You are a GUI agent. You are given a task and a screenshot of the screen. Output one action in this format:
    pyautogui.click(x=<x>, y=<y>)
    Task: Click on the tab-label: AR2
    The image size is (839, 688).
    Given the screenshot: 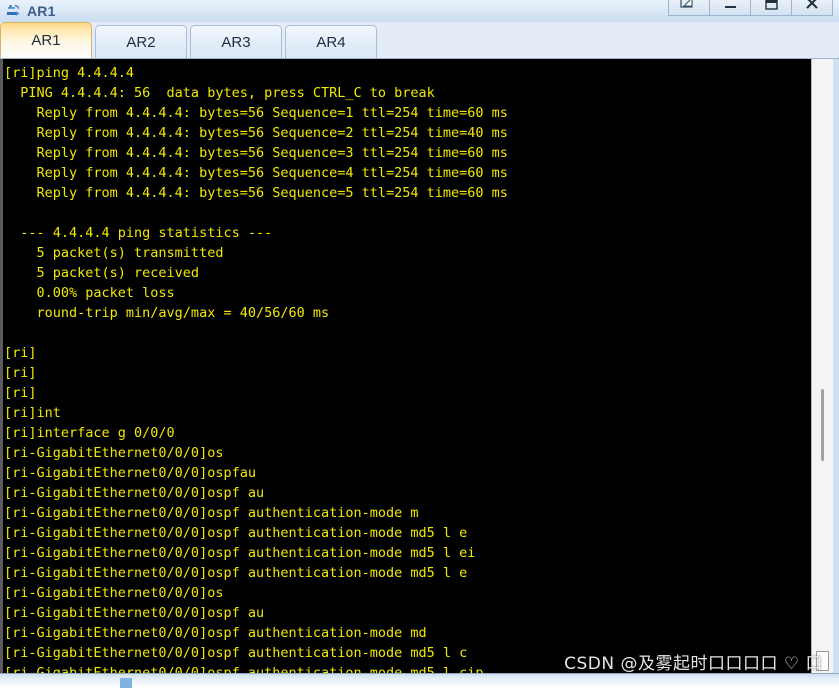 What is the action you would take?
    pyautogui.click(x=141, y=42)
    